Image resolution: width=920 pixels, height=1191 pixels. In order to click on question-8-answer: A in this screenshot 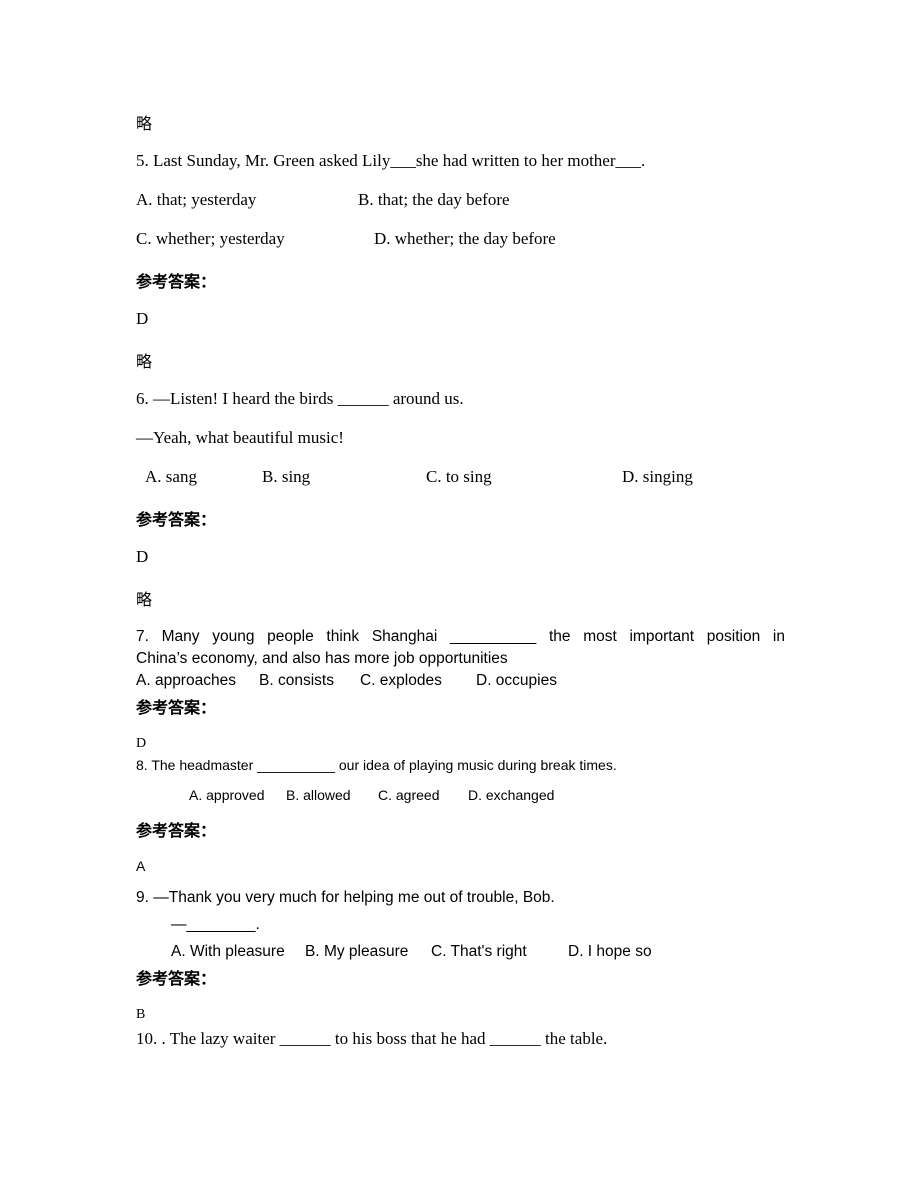, I will do `click(141, 866)`.